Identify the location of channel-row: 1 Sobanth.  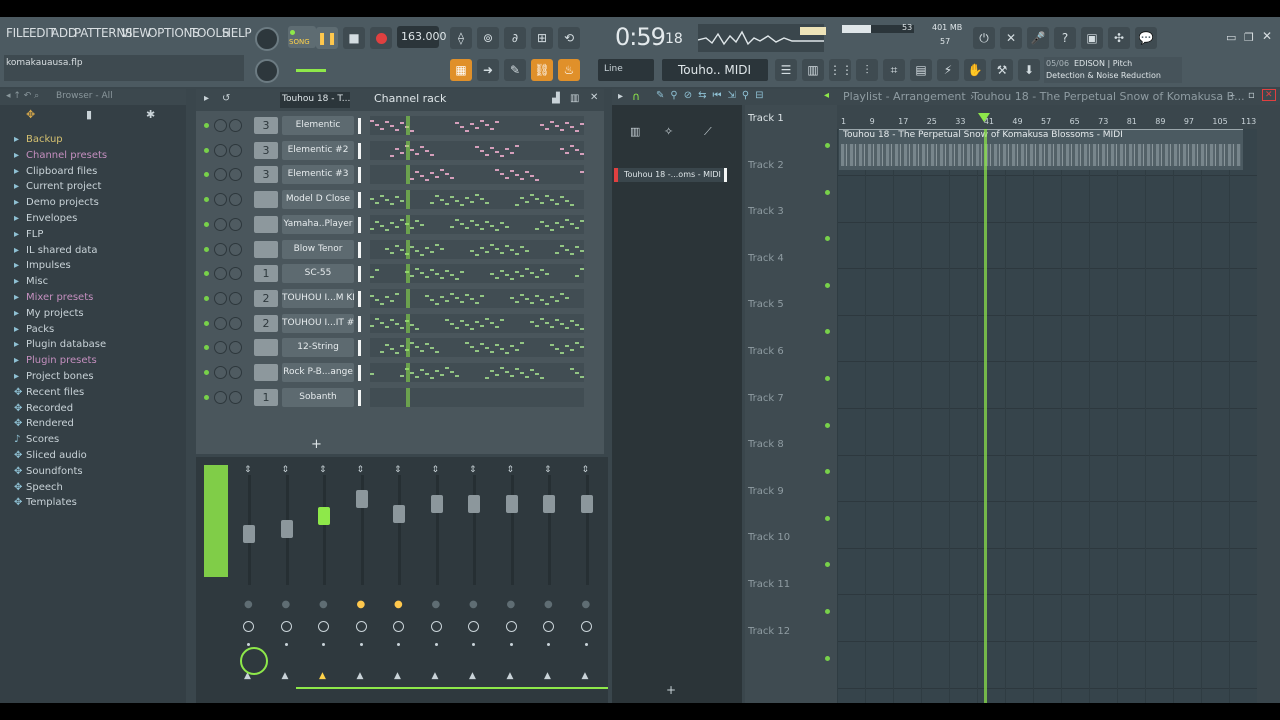
(399, 398).